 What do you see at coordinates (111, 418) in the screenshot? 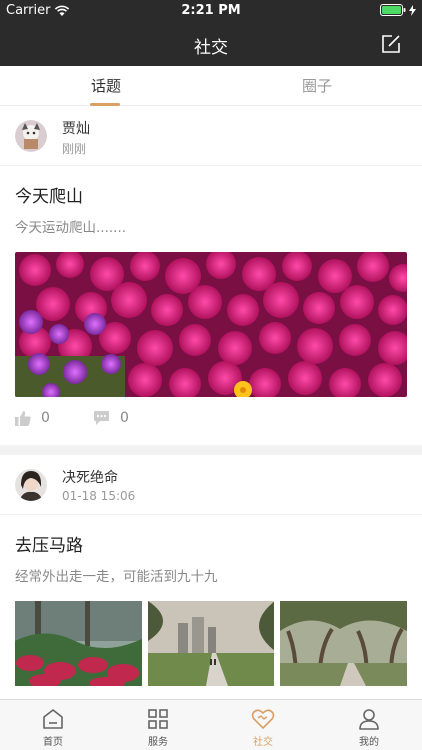
I see `comment-button: 0` at bounding box center [111, 418].